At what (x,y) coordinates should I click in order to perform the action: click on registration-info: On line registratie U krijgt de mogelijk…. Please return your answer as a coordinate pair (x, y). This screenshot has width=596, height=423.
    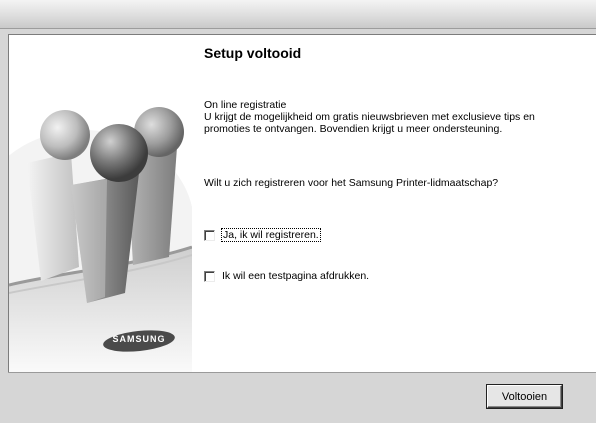
    Looking at the image, I should click on (394, 117).